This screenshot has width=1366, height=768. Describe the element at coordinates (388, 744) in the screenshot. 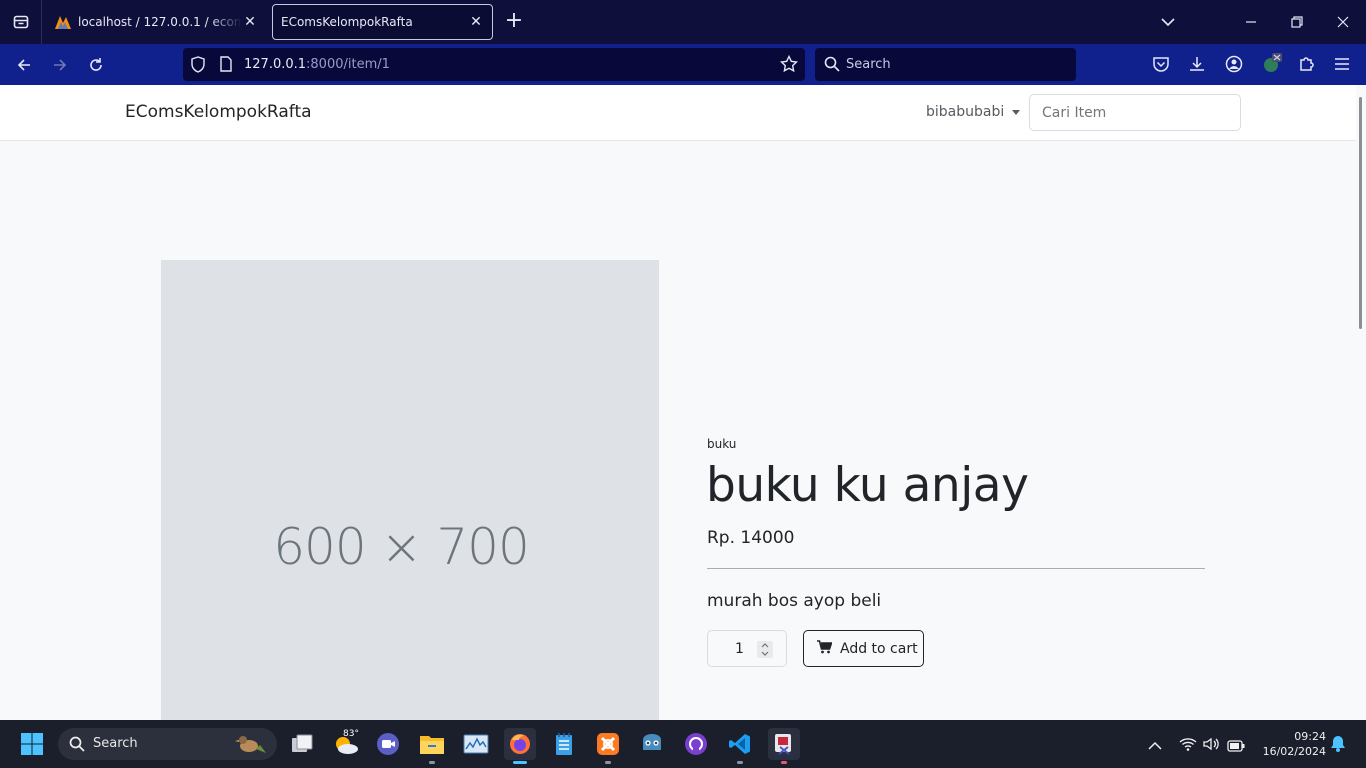

I see `meet-icon` at that location.